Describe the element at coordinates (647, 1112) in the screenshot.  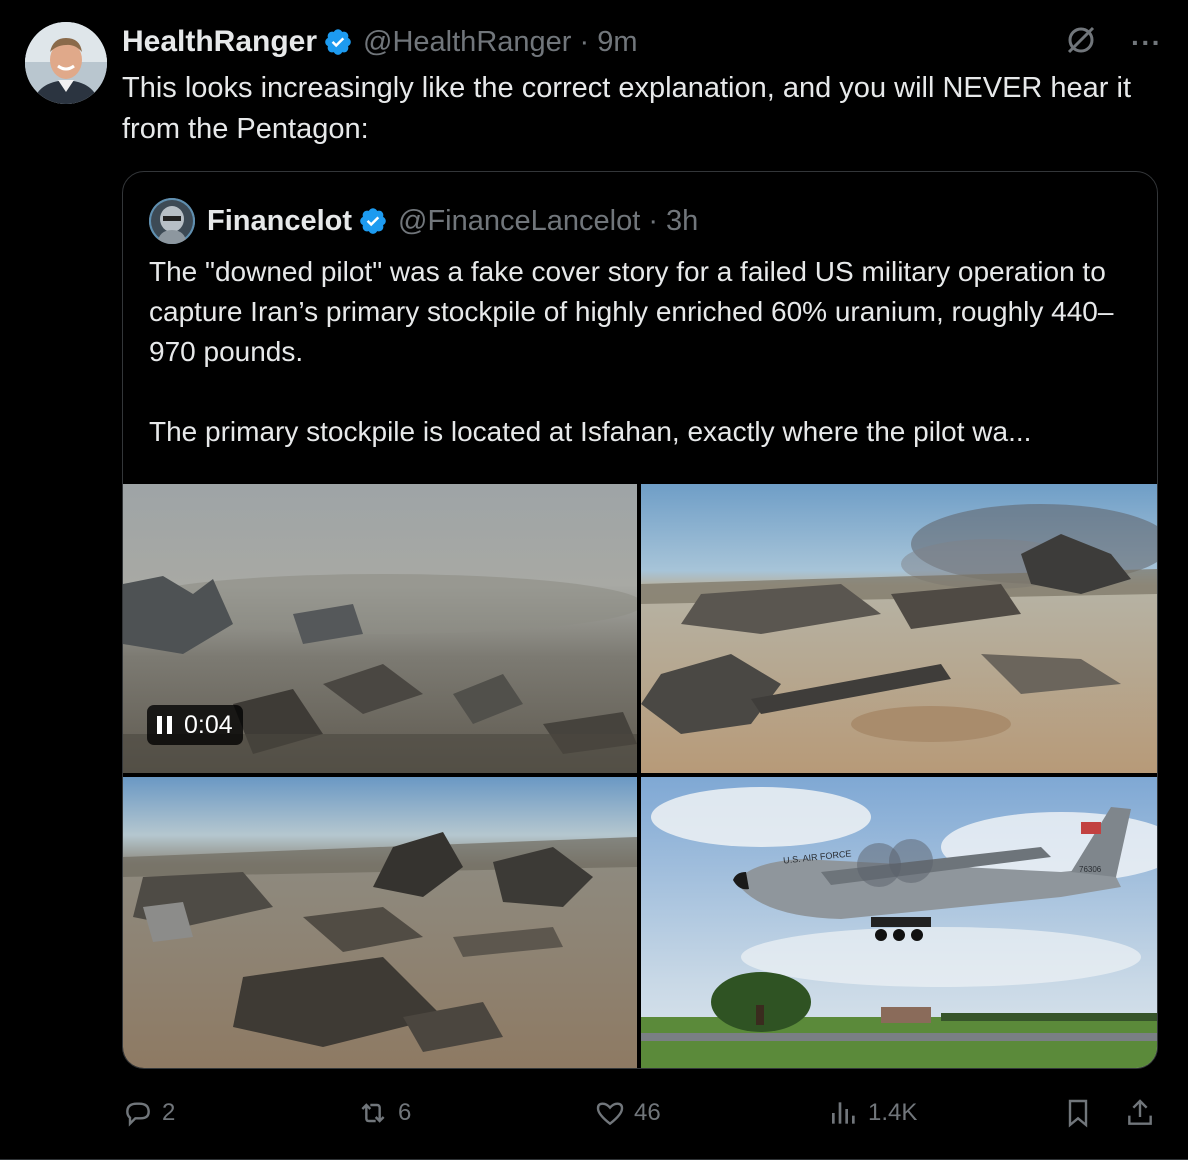
I see `like-count: 46` at that location.